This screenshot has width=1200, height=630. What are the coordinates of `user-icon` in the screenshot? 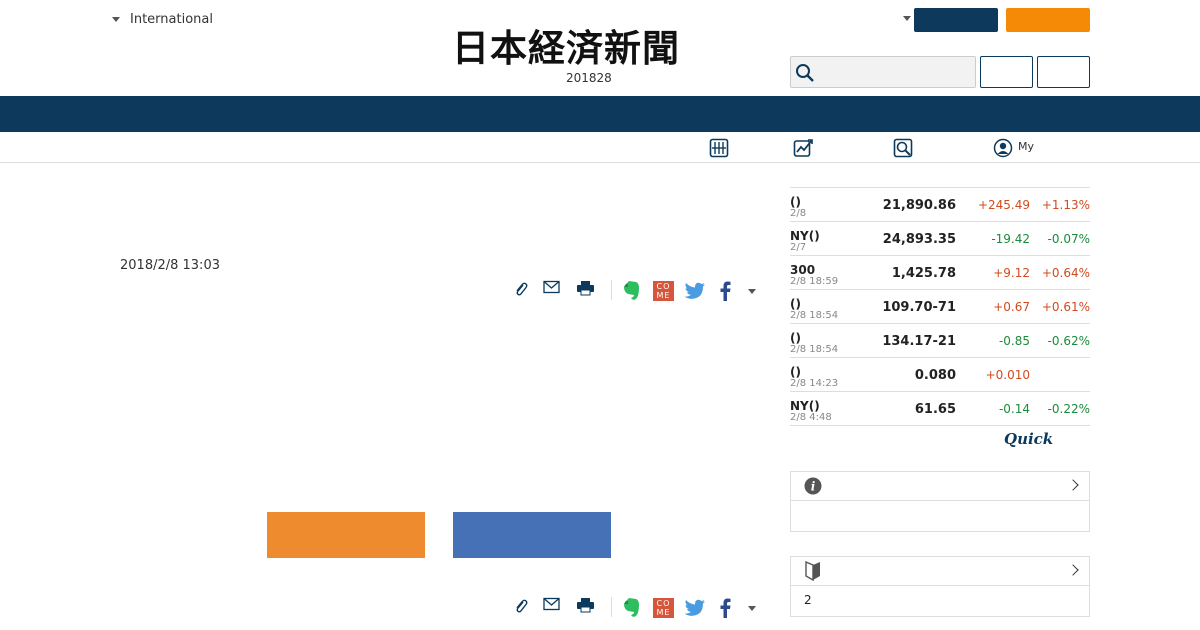 It's located at (1003, 148).